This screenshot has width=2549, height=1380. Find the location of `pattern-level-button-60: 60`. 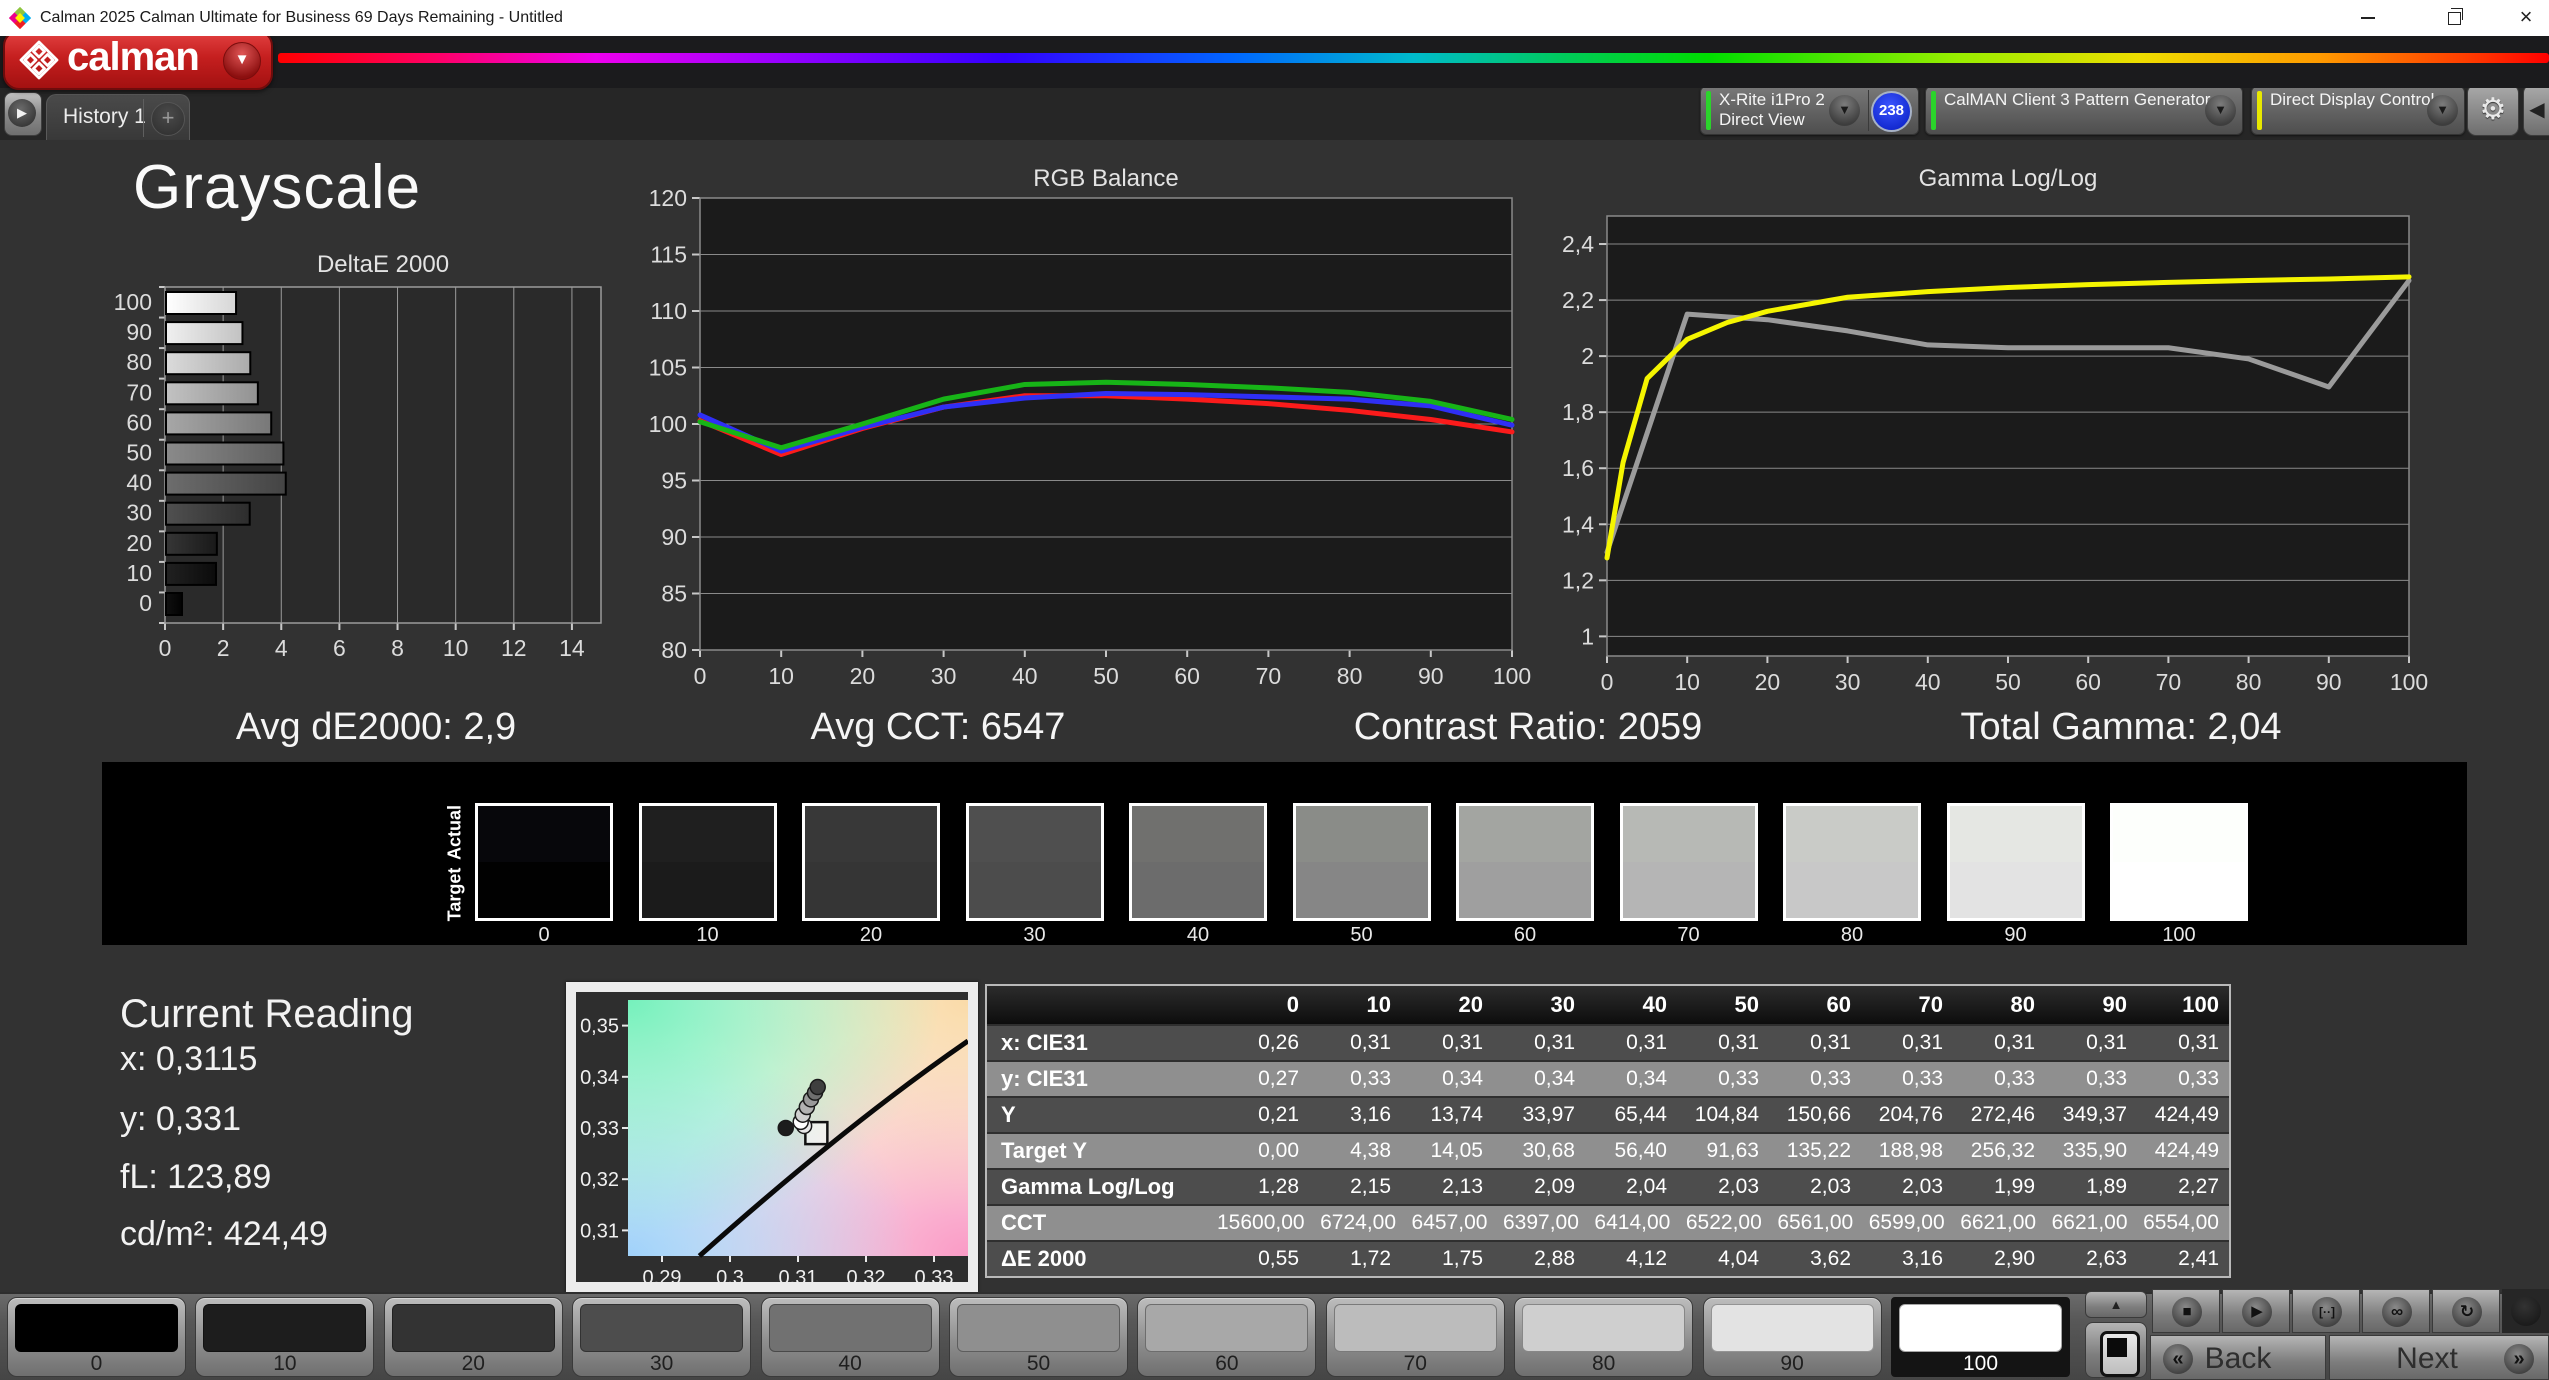

pattern-level-button-60: 60 is located at coordinates (1227, 1337).